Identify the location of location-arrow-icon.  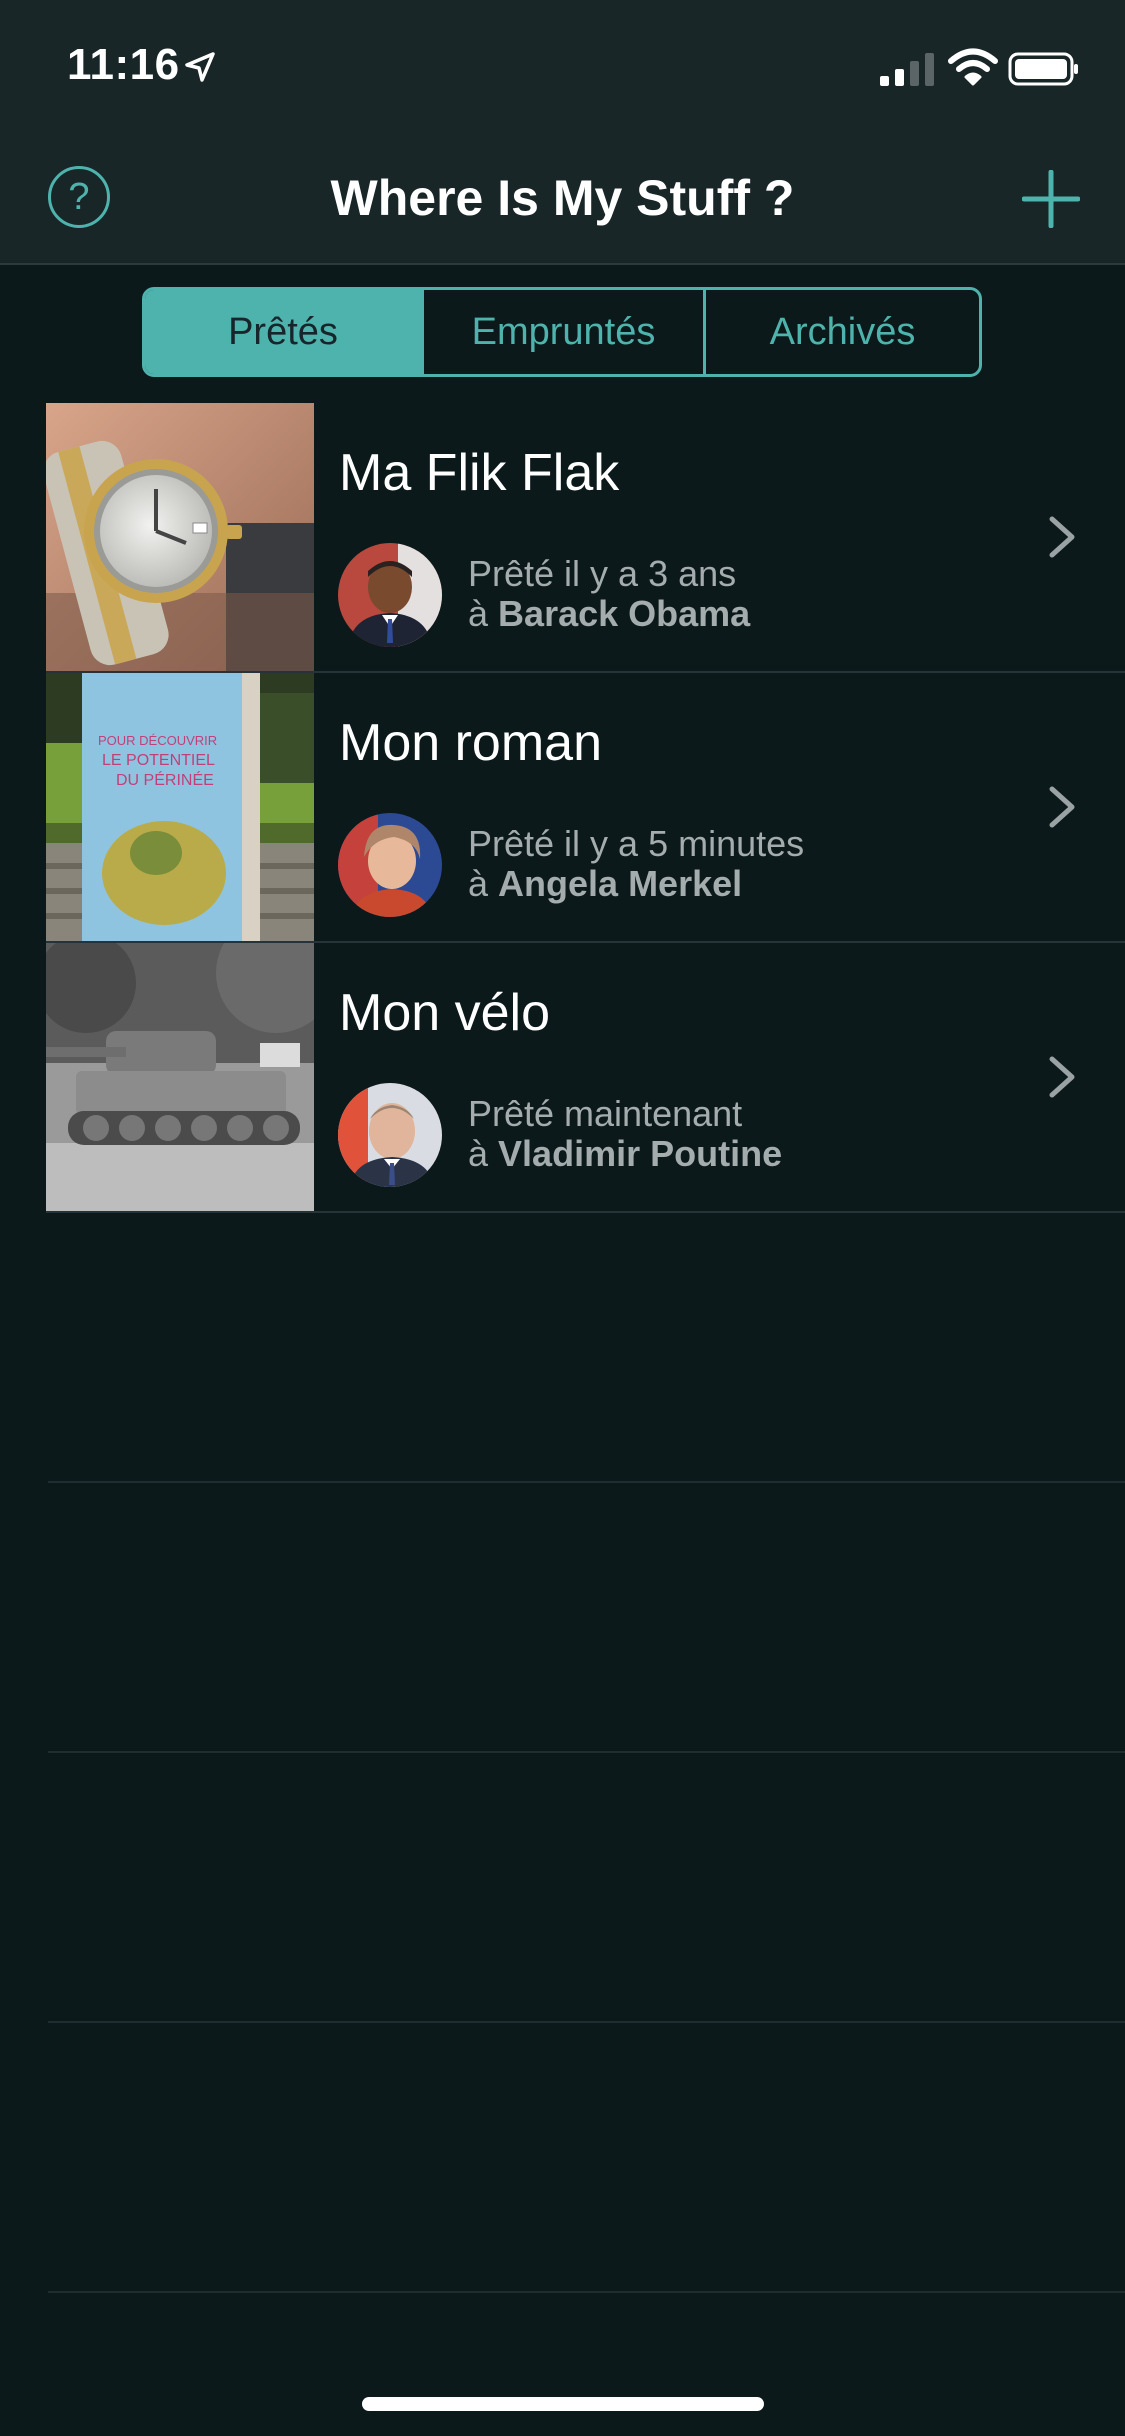
(200, 67).